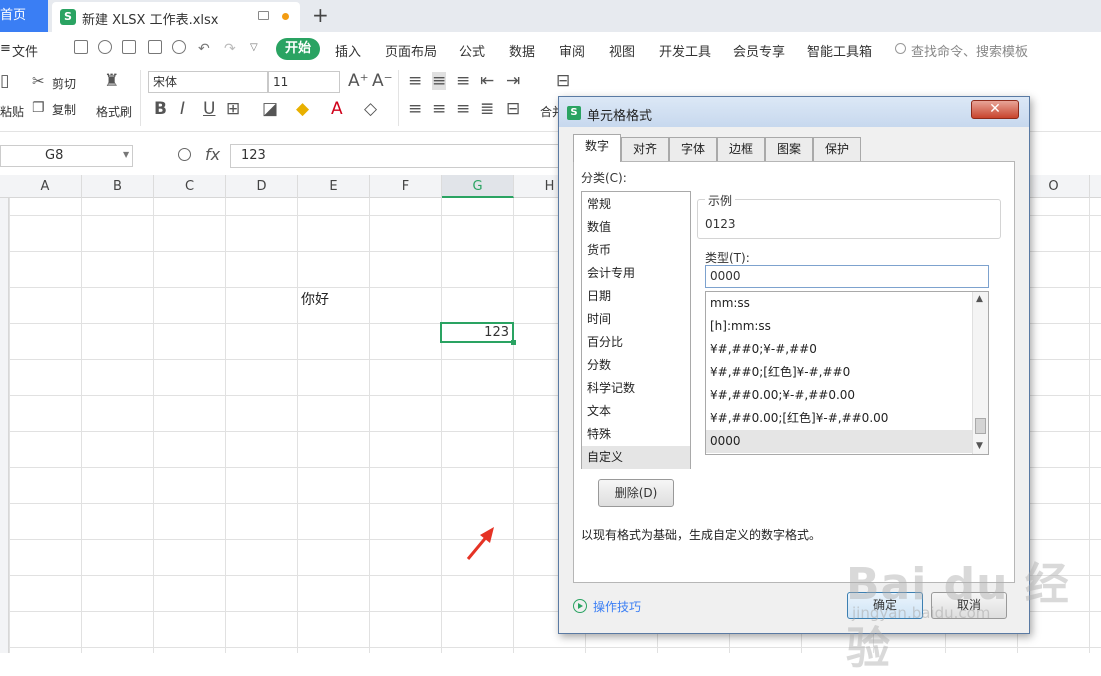 The image size is (1101, 676). Describe the element at coordinates (980, 426) in the screenshot. I see `scroll-thumb` at that location.